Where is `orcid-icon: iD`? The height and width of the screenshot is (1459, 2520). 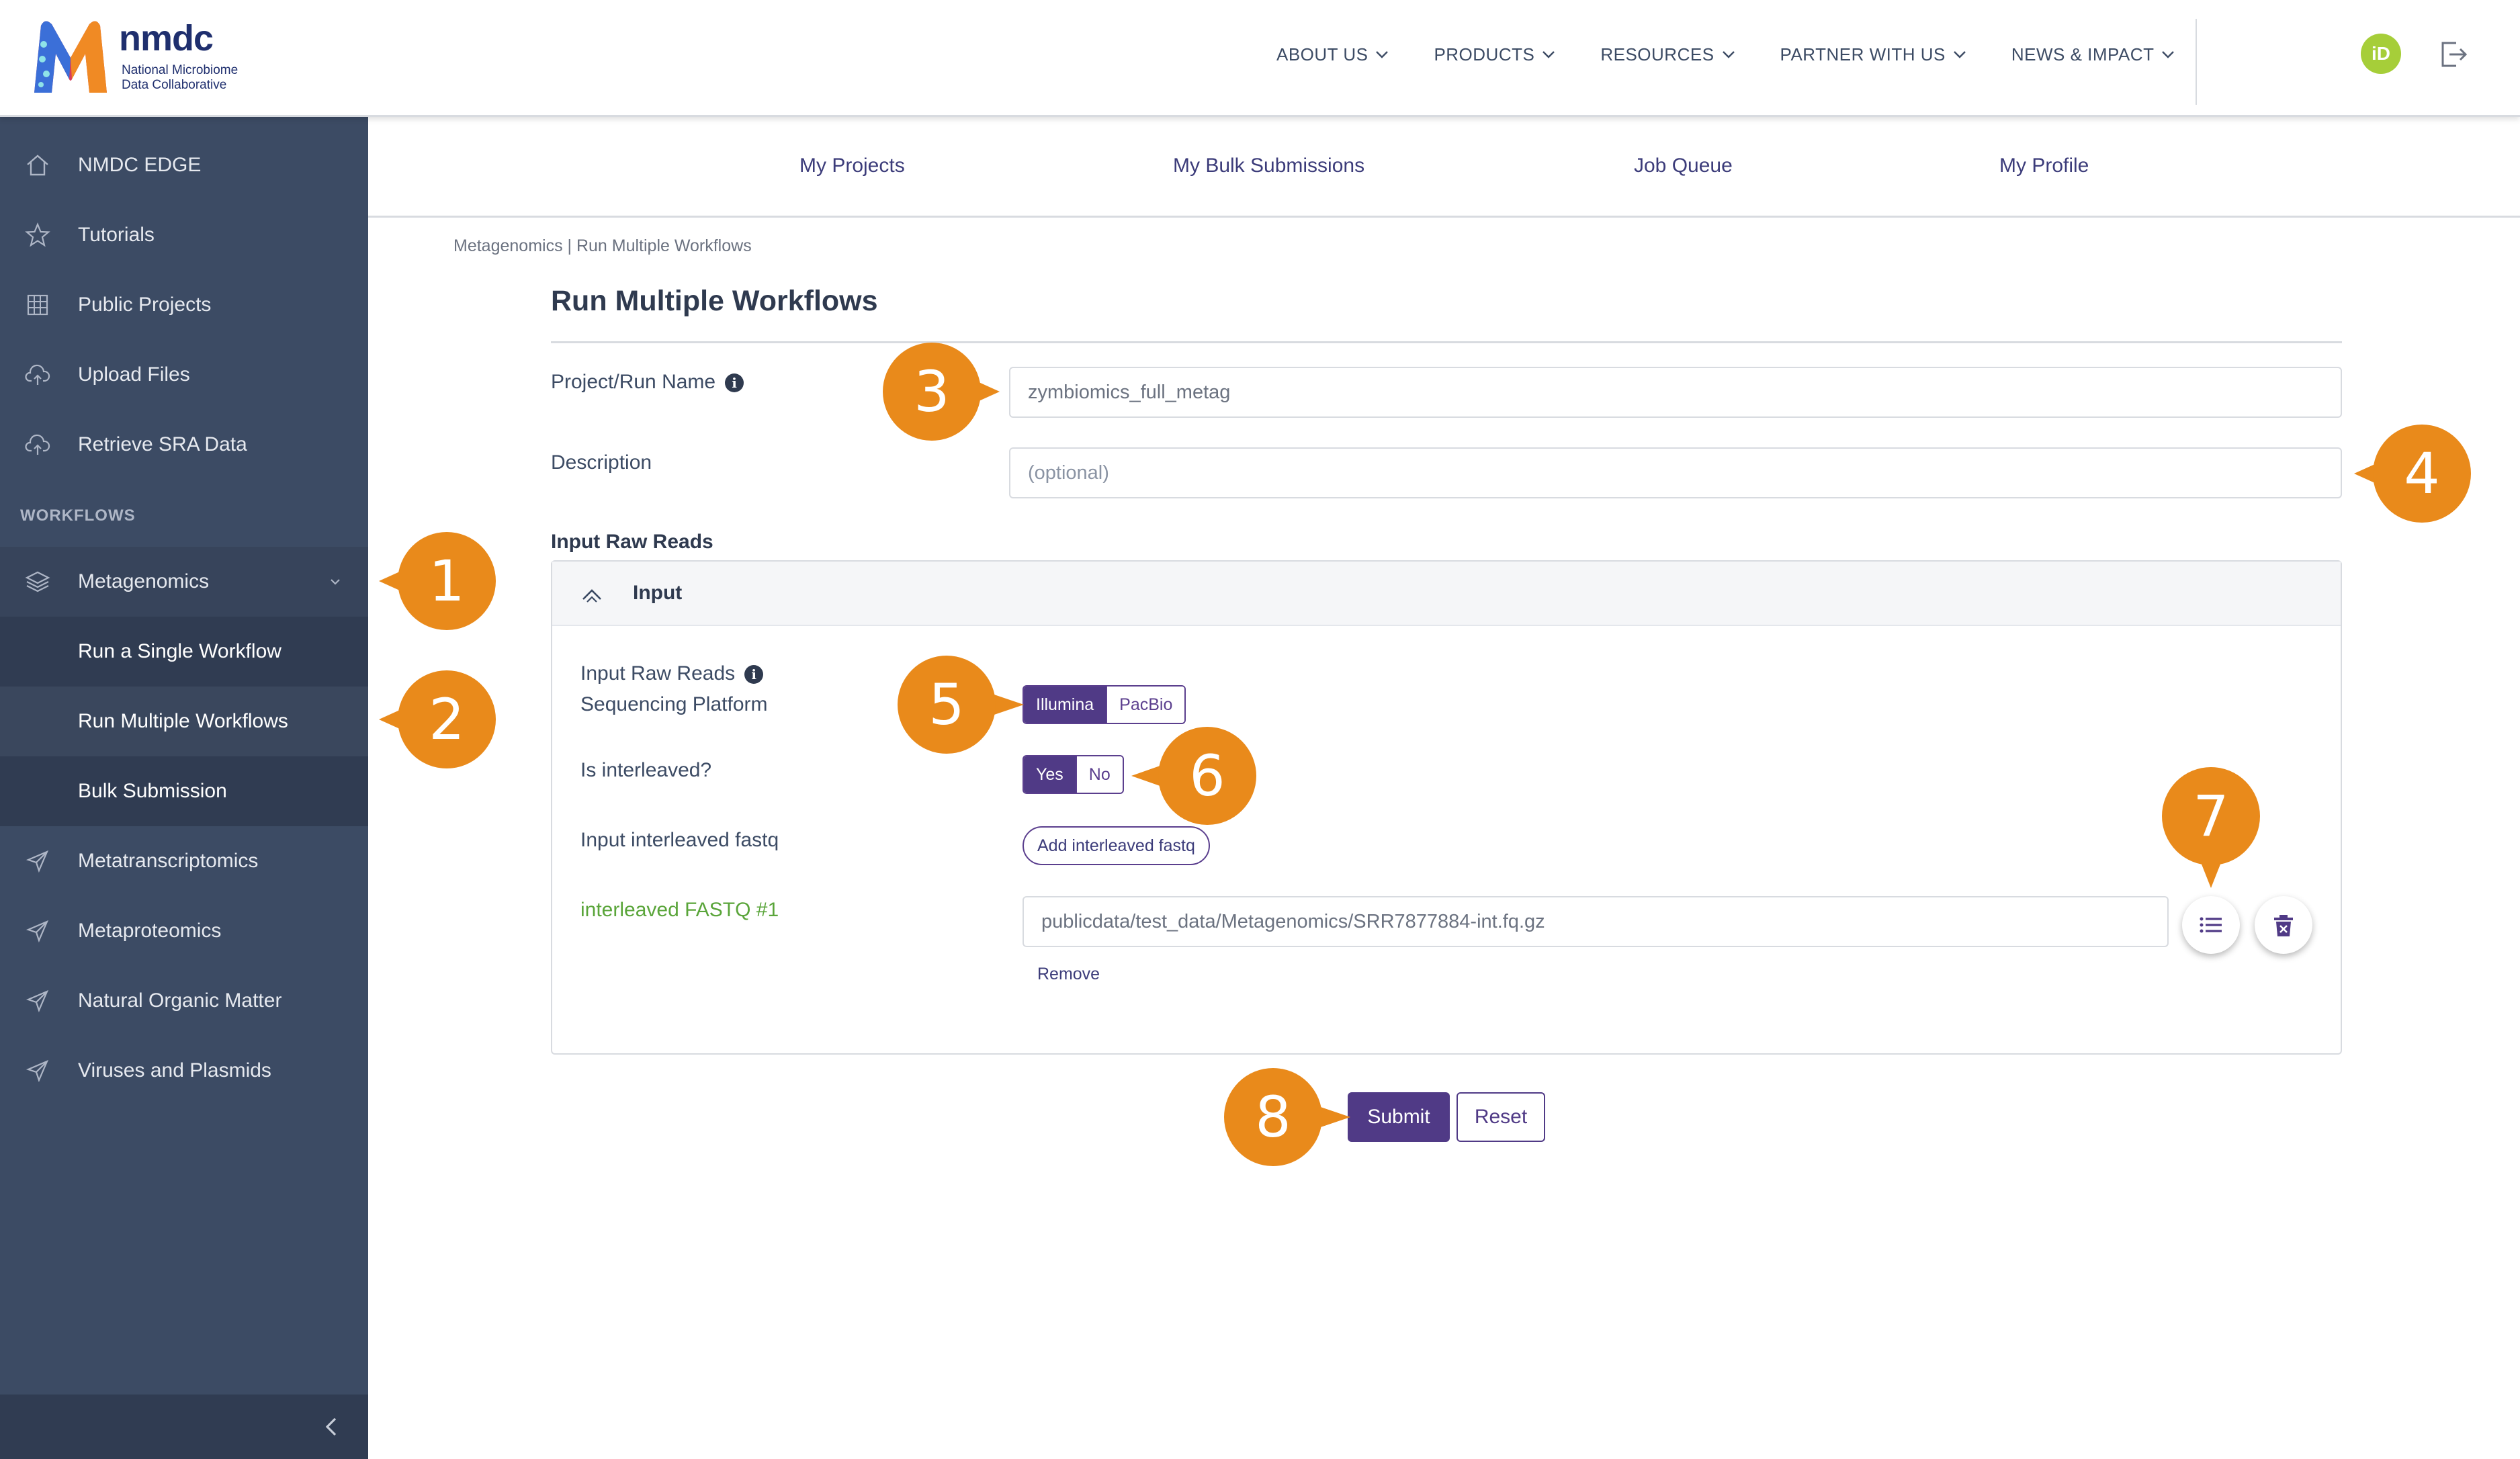 orcid-icon: iD is located at coordinates (2381, 54).